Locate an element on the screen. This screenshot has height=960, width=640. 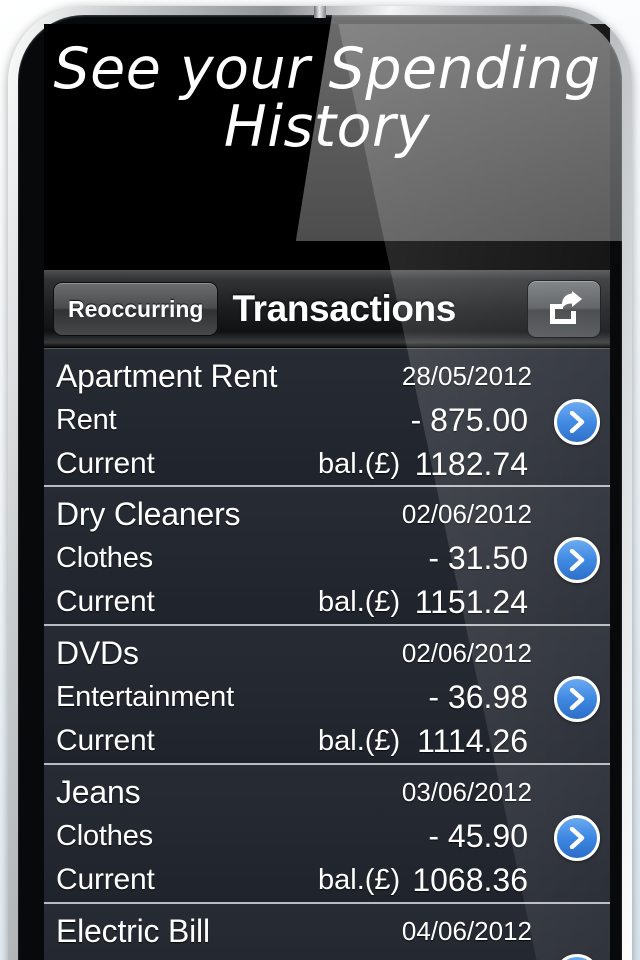
row-line-balance: Current bal.(£) 1068.36 is located at coordinates (325, 880).